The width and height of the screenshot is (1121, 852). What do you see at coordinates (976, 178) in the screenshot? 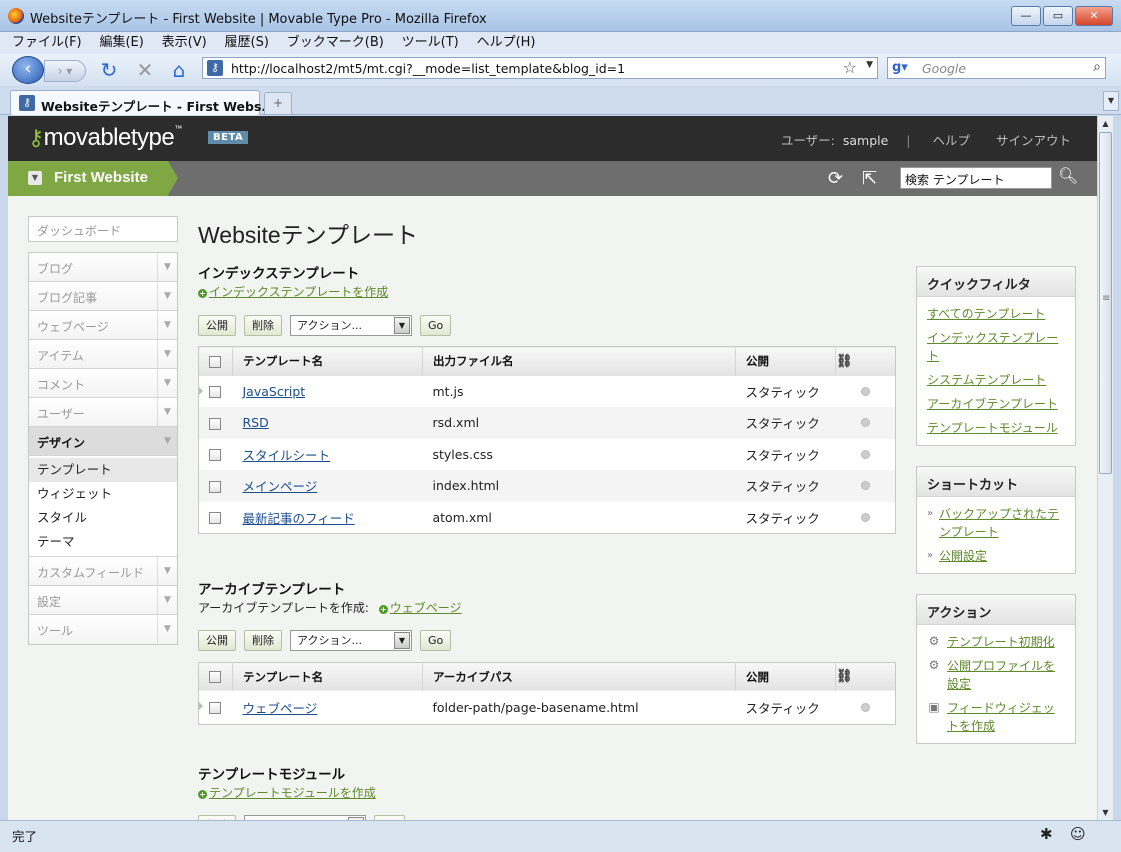
I see `template-search-input: 検索 テンプレート` at bounding box center [976, 178].